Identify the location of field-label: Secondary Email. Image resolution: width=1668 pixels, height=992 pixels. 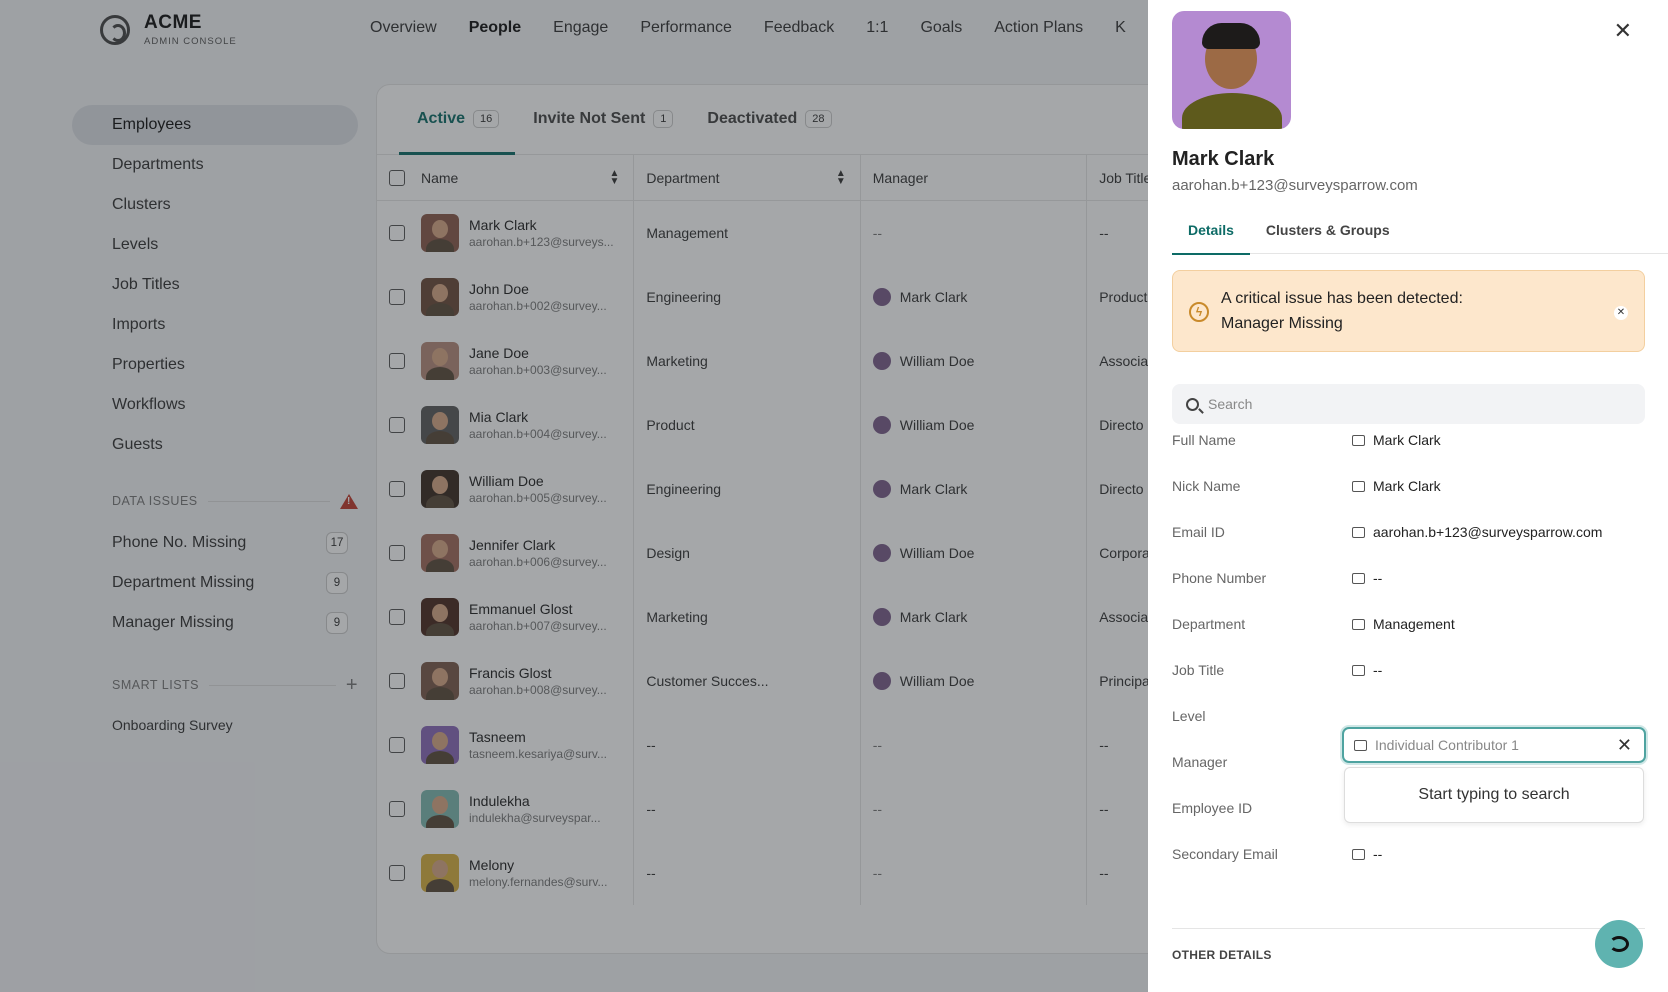
(1225, 854).